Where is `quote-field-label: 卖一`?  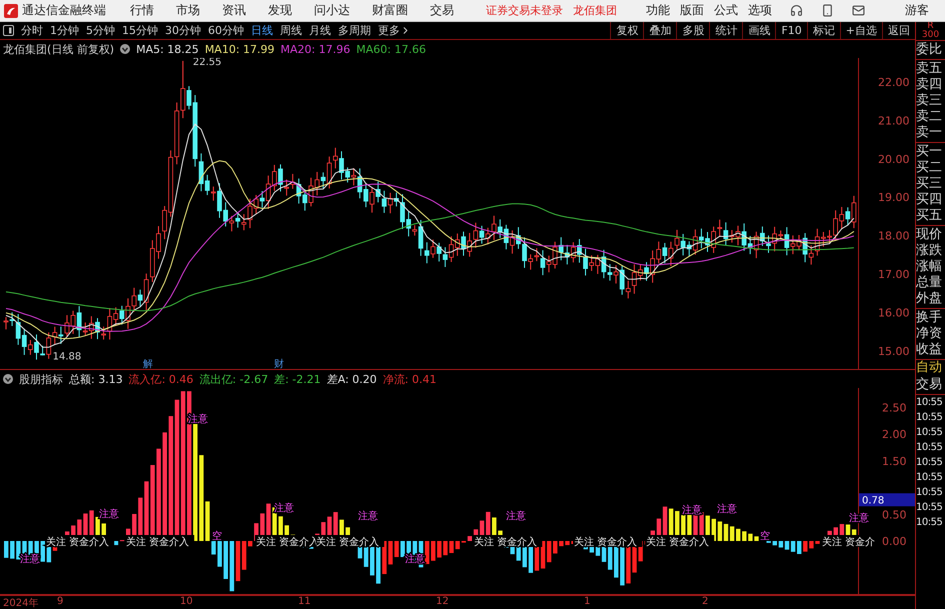
quote-field-label: 卖一 is located at coordinates (929, 133).